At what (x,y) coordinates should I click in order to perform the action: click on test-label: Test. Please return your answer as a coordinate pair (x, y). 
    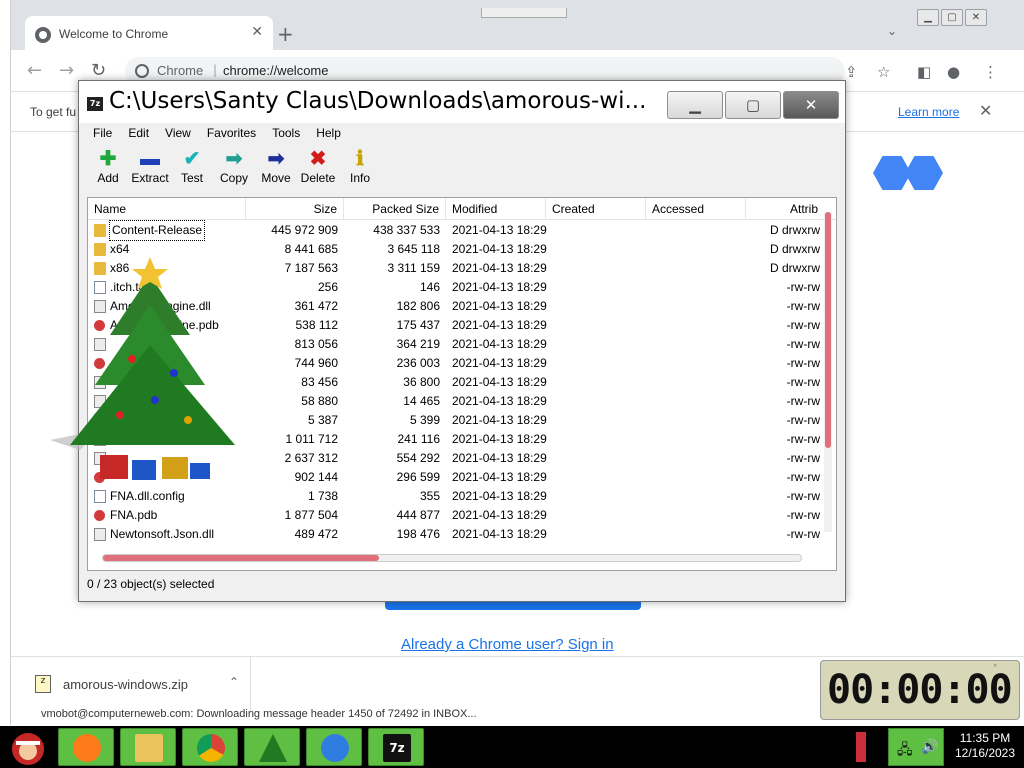
    Looking at the image, I should click on (191, 178).